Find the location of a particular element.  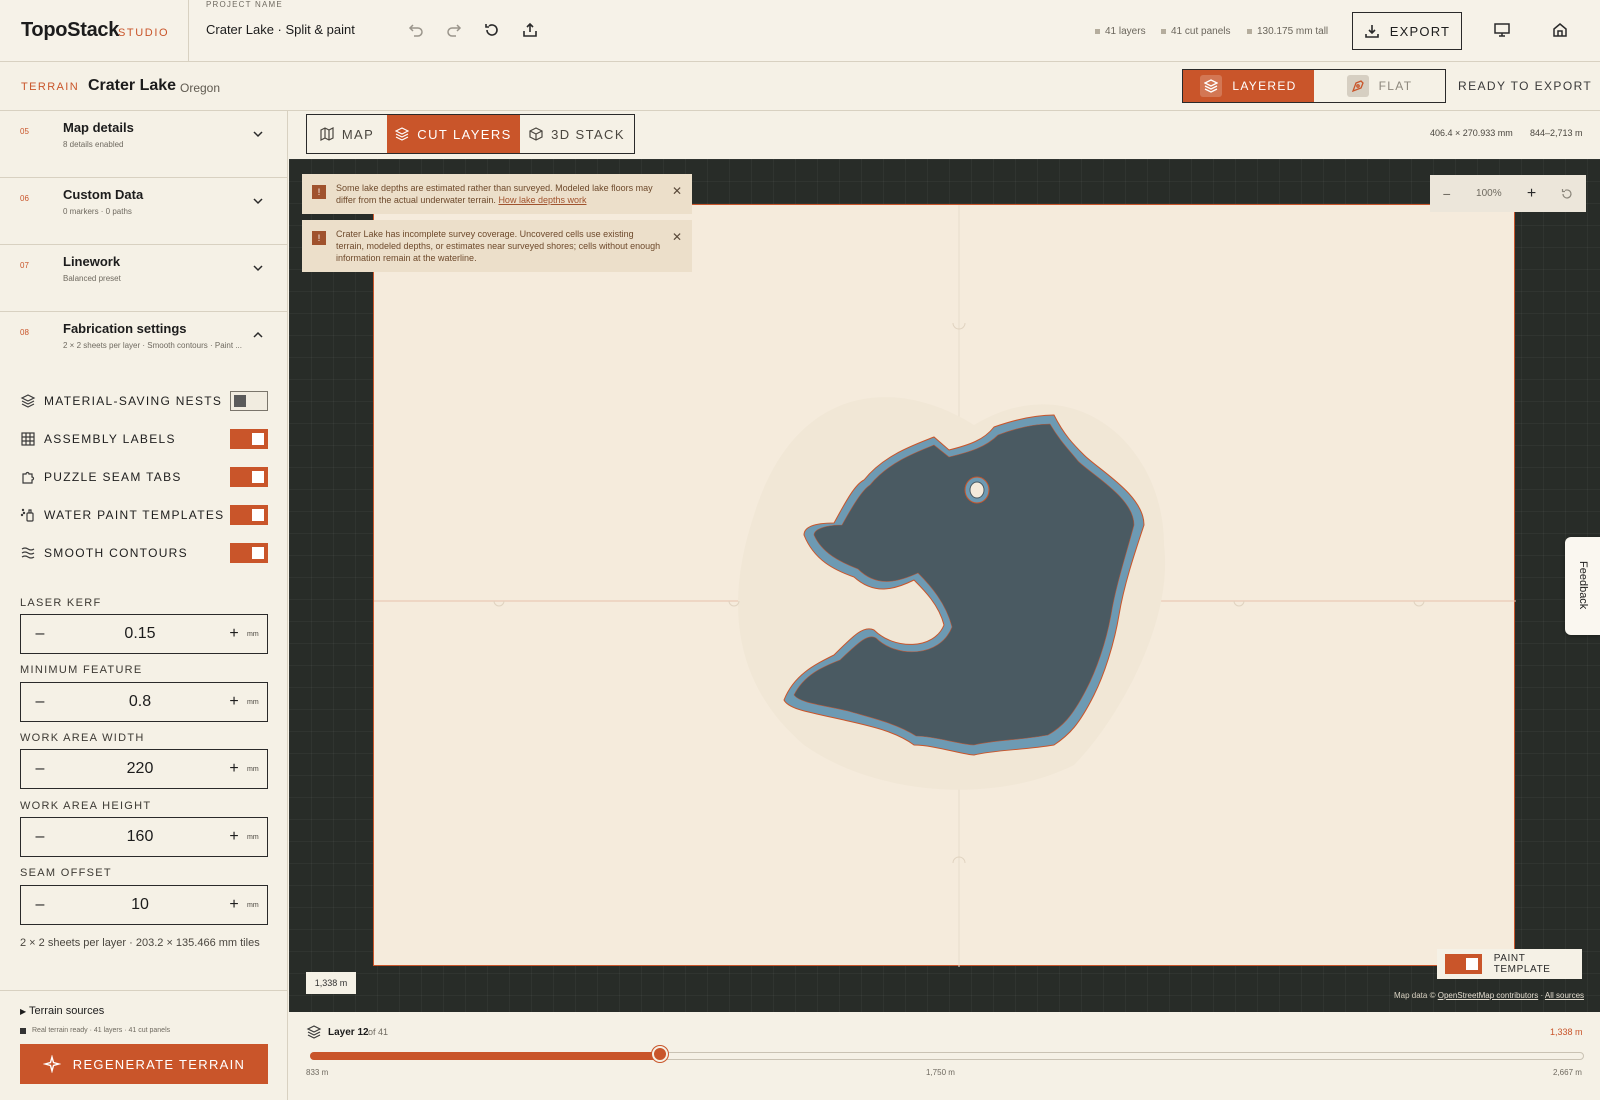

tab-label: MAP is located at coordinates (358, 134).